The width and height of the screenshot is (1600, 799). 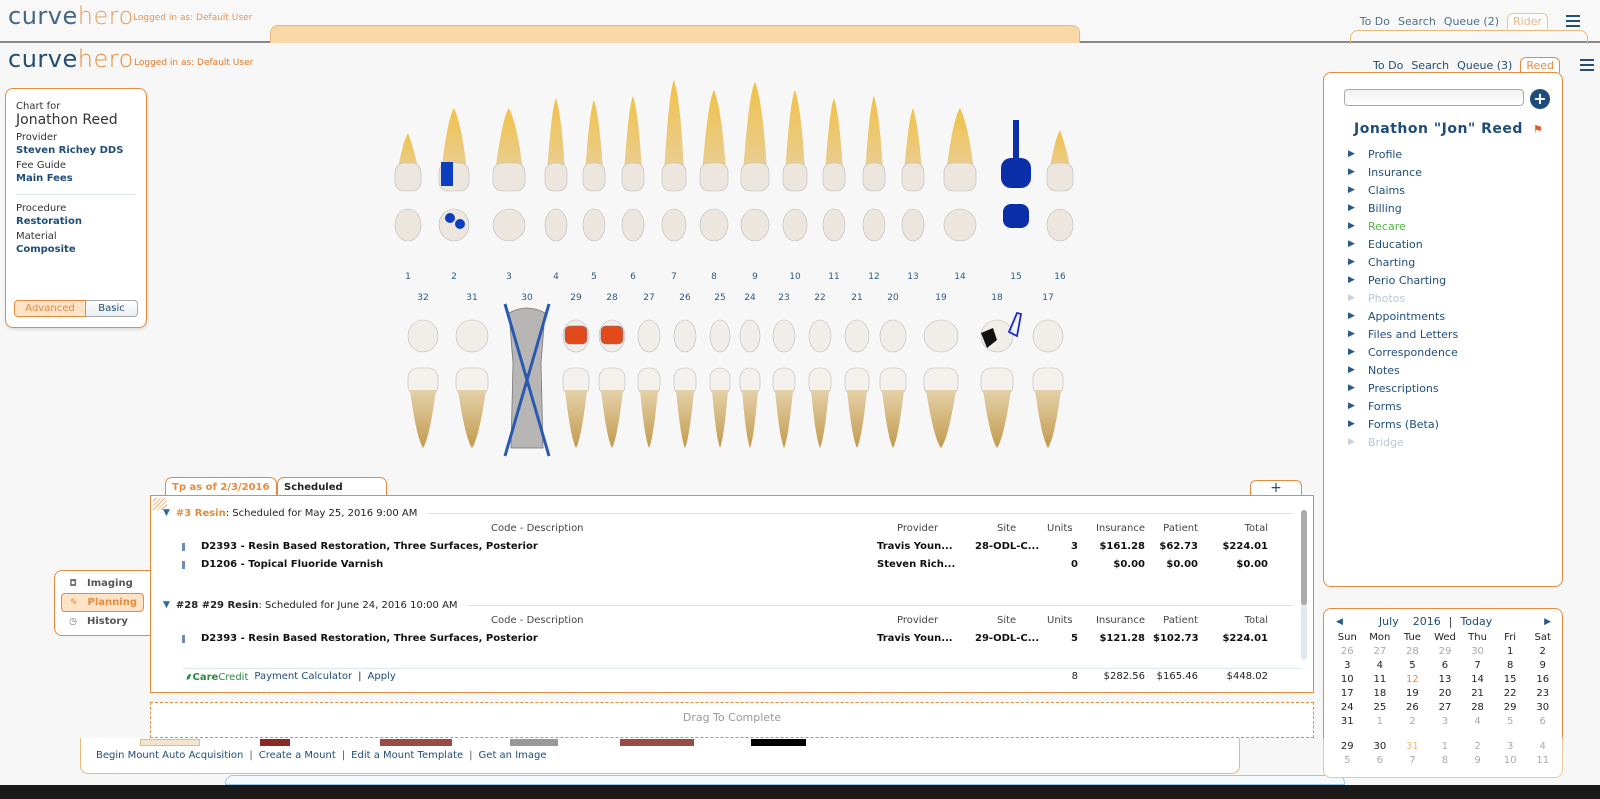 What do you see at coordinates (422, 298) in the screenshot?
I see `tooth-number: 32` at bounding box center [422, 298].